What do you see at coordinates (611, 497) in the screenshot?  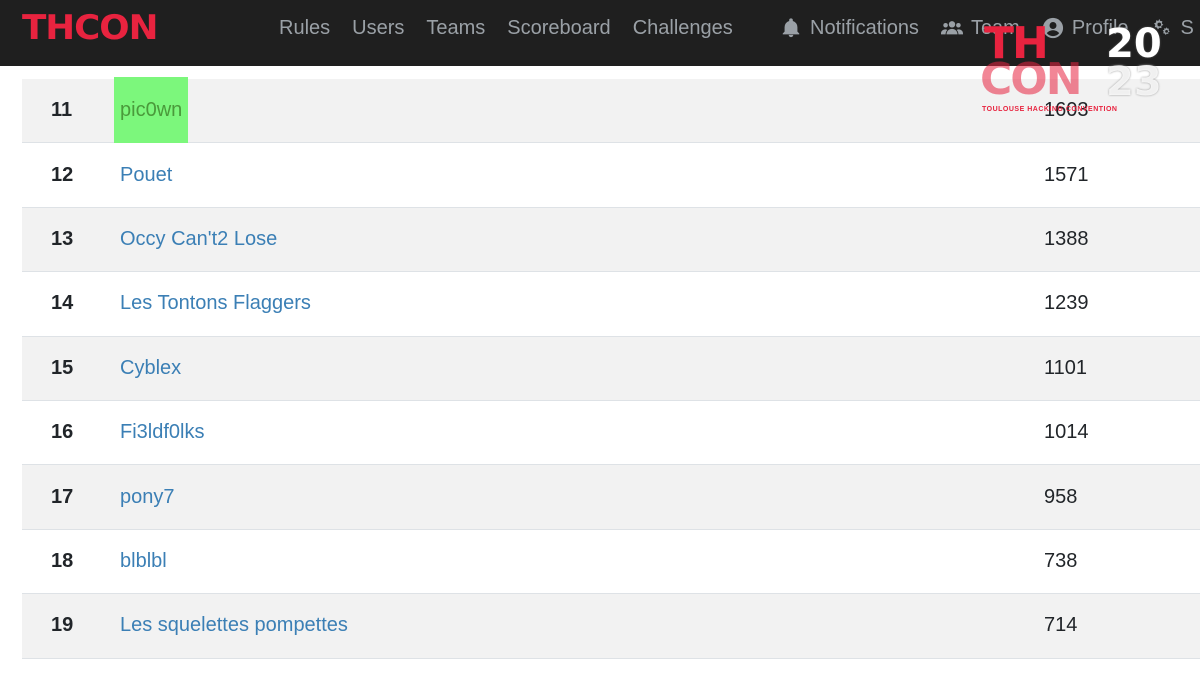 I see `table-row: 17 pony7 958` at bounding box center [611, 497].